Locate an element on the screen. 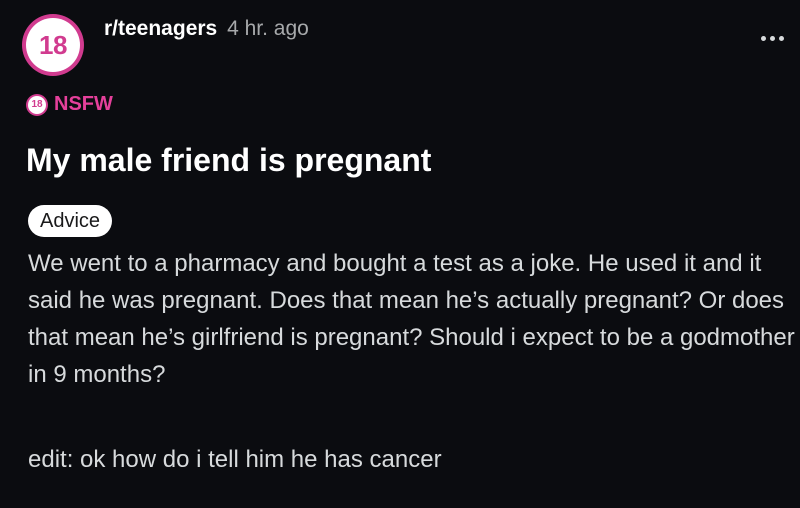 Image resolution: width=800 pixels, height=508 pixels. post-flair: Advice is located at coordinates (70, 221).